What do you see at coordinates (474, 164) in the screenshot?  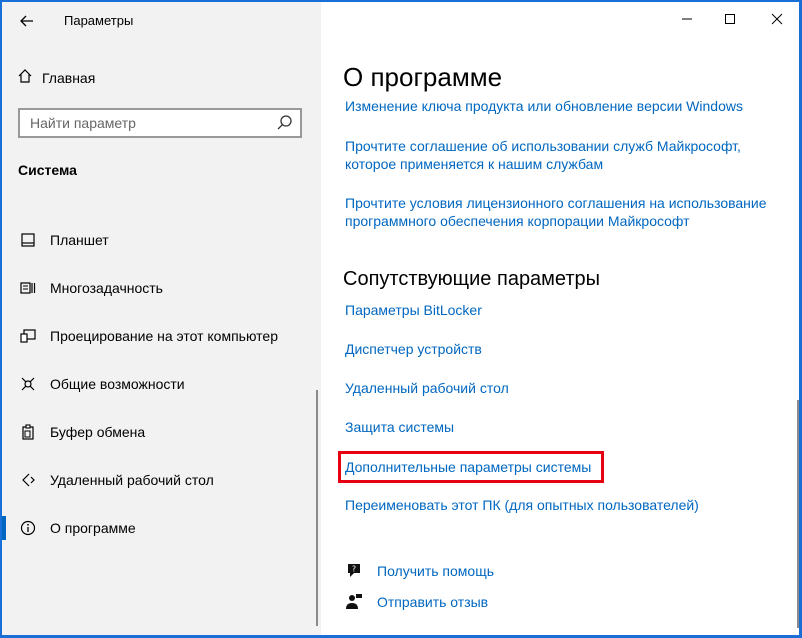 I see `link-text: которое применяется к нашим службам` at bounding box center [474, 164].